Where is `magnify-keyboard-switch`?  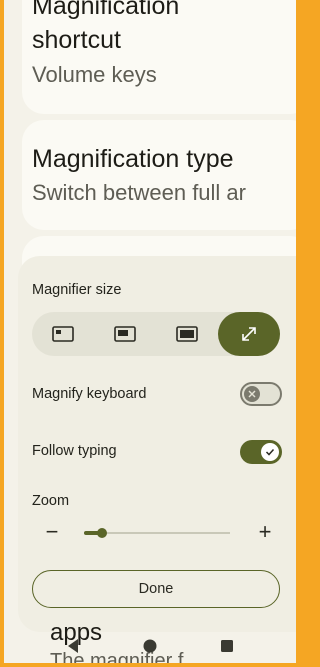
magnify-keyboard-switch is located at coordinates (261, 394).